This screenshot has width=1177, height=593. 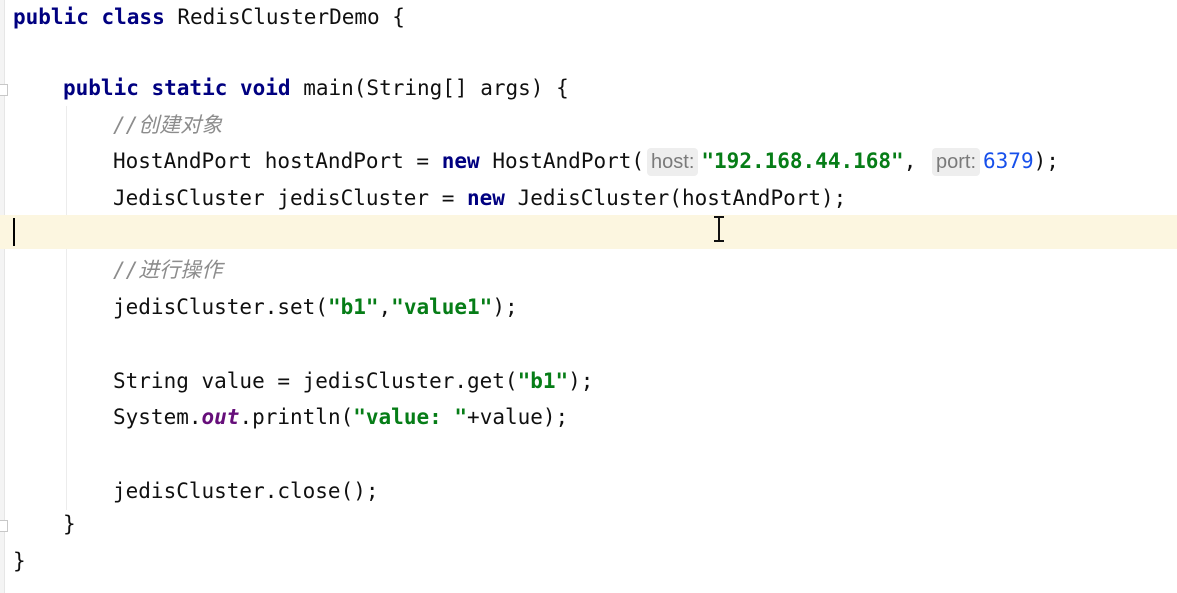 I want to click on number-literal: 6379, so click(x=1008, y=161).